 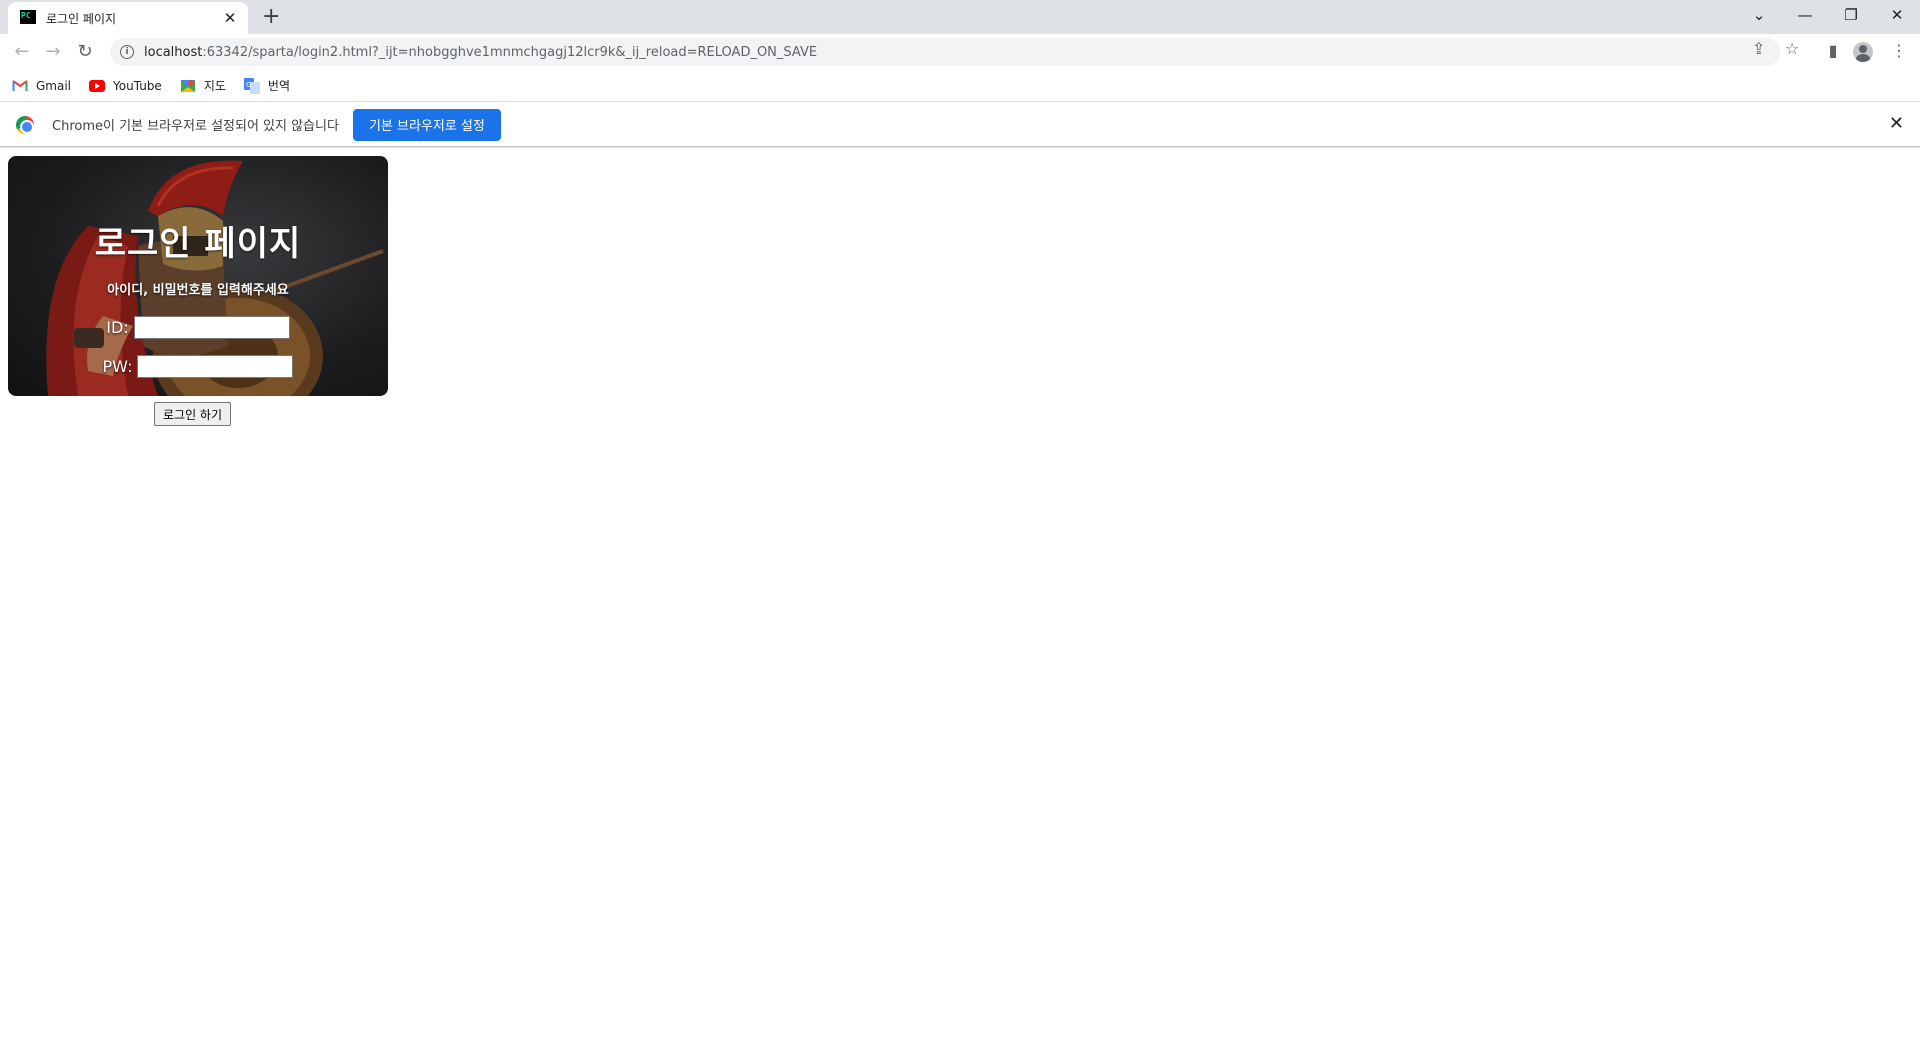 What do you see at coordinates (127, 52) in the screenshot?
I see `site-info-icon: i` at bounding box center [127, 52].